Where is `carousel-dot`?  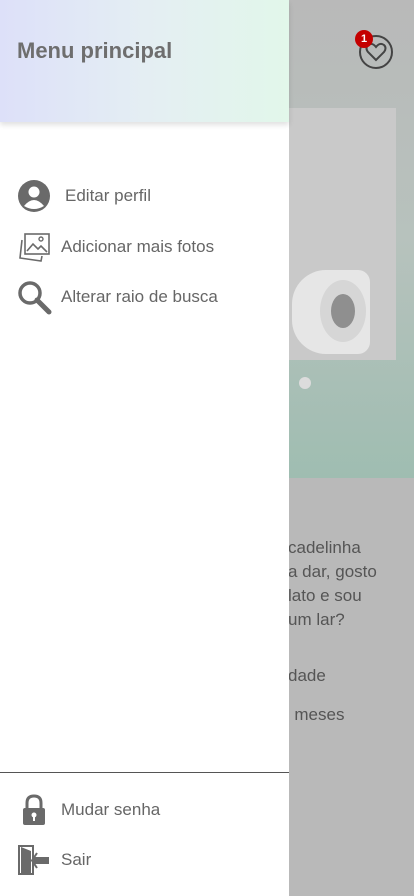 carousel-dot is located at coordinates (305, 383).